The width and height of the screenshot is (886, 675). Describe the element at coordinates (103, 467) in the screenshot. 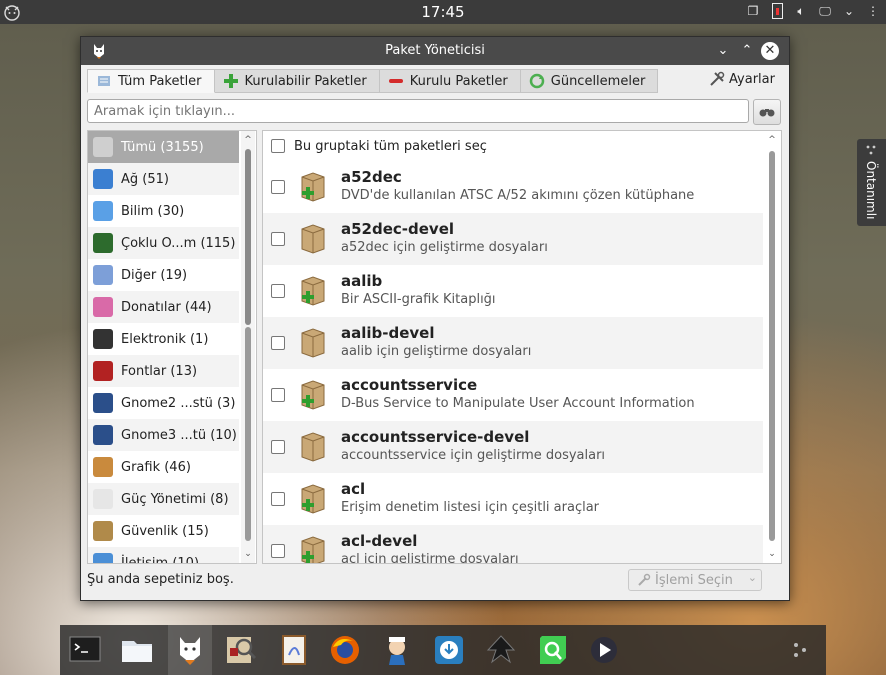

I see `palette-icon` at that location.